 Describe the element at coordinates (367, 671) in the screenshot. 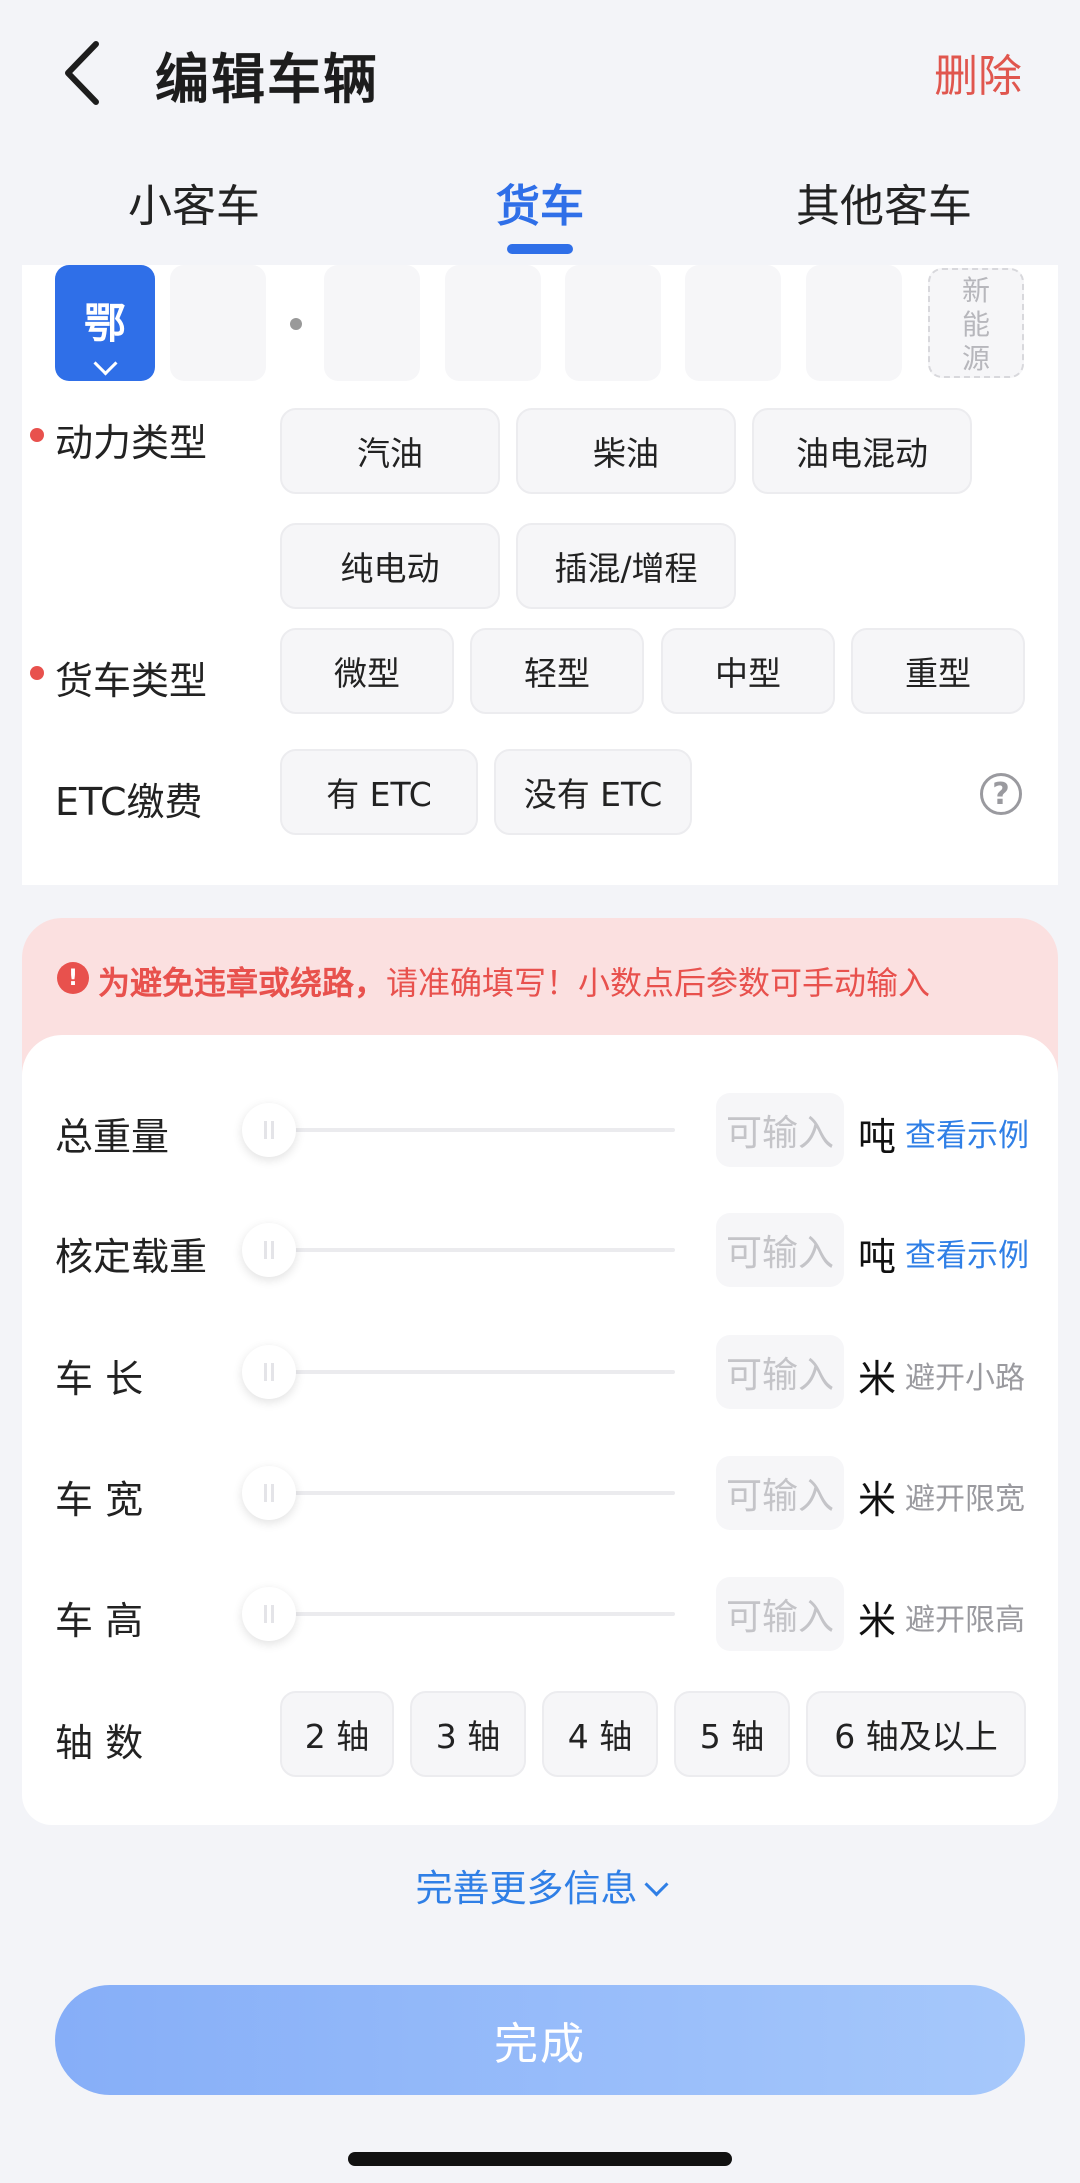

I see `truck-option-mini: 微型` at that location.